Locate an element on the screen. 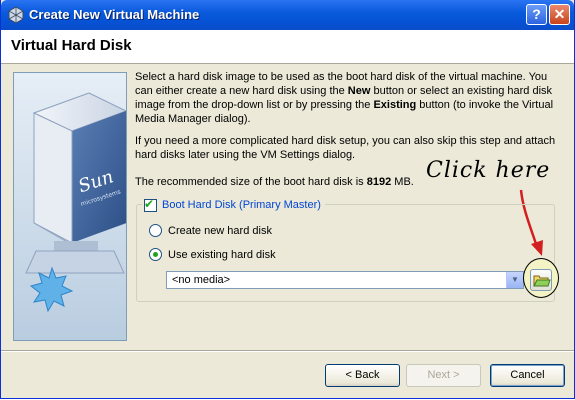  boot-disk-label: Boot Hard Disk (Primary Master) is located at coordinates (241, 205).